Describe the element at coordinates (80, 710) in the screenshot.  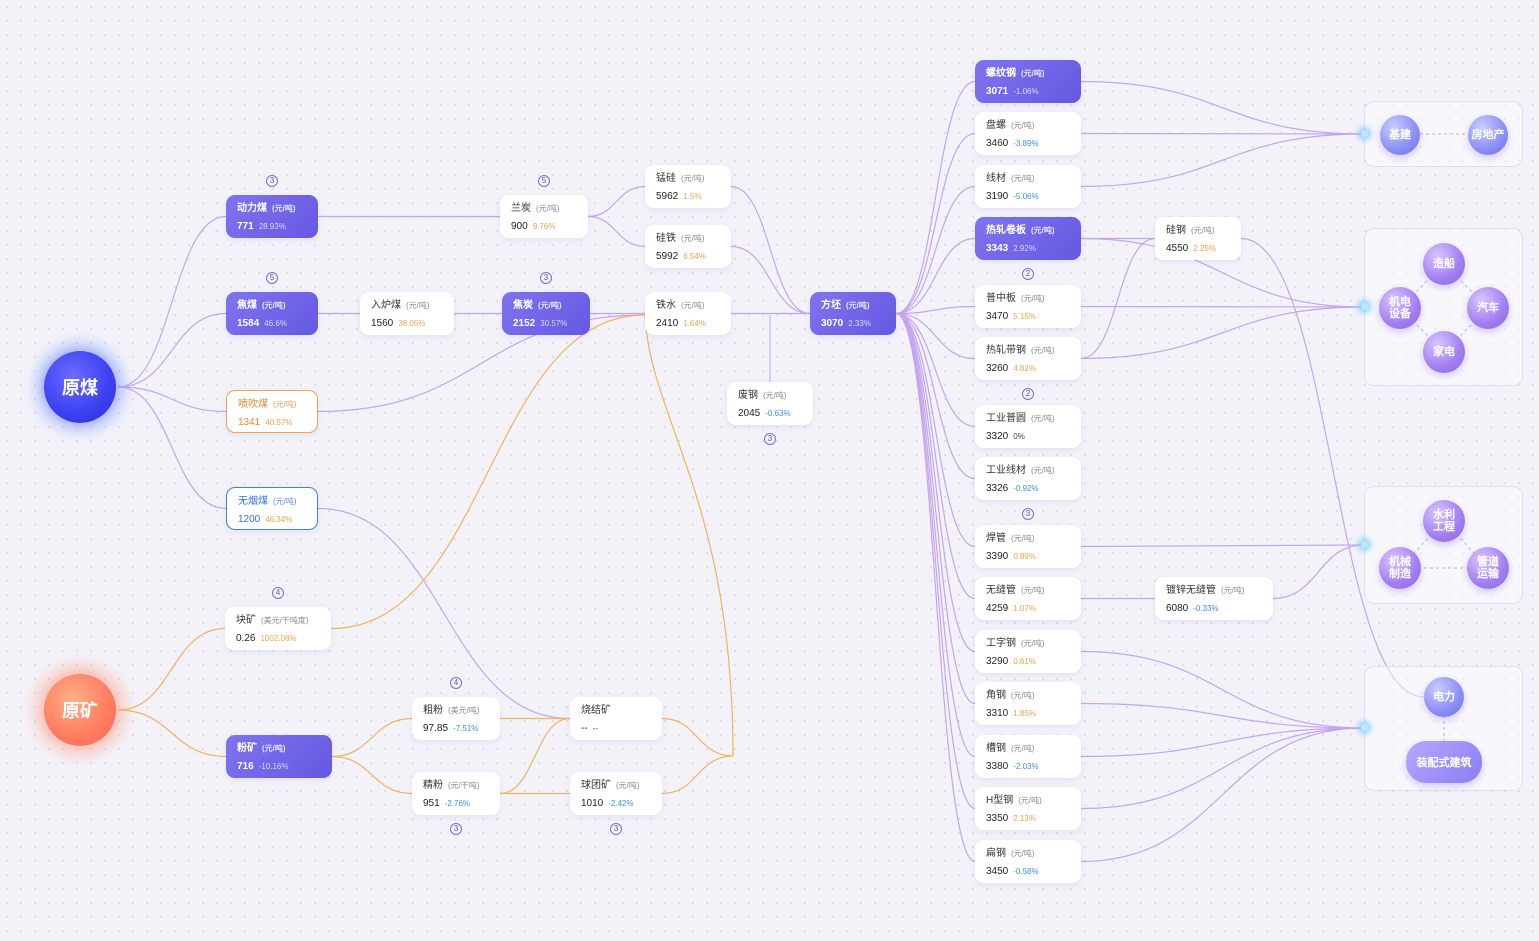
I see `ore-source-node: 原矿` at that location.